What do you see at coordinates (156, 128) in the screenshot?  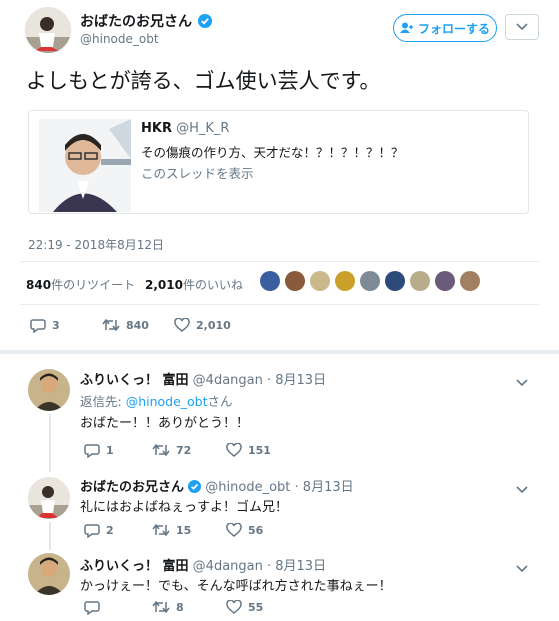 I see `quoted-author-name: HKR` at bounding box center [156, 128].